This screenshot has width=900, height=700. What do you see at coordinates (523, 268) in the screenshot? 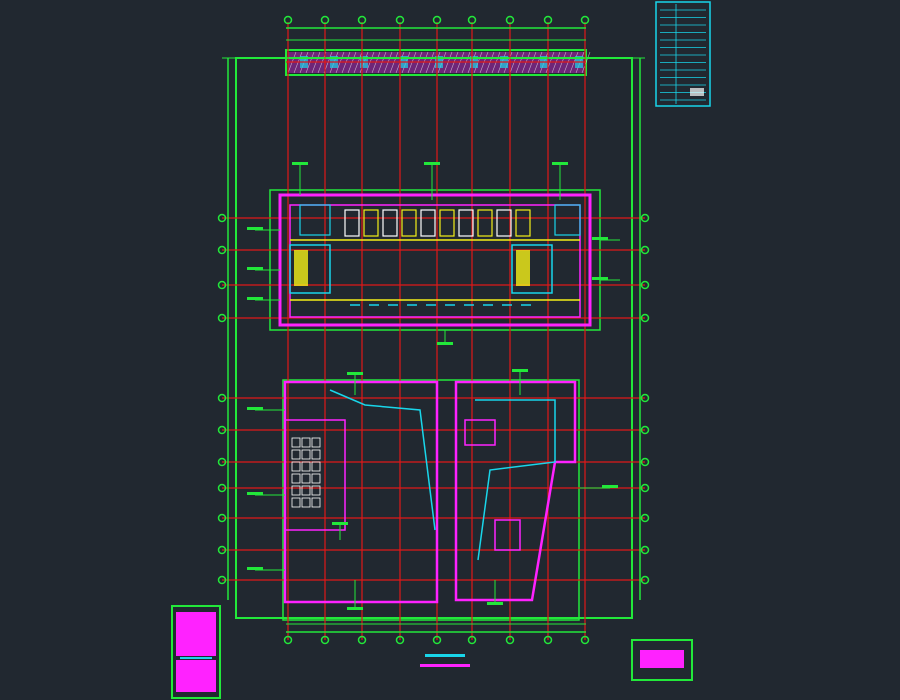
I see `right-stair-fill` at bounding box center [523, 268].